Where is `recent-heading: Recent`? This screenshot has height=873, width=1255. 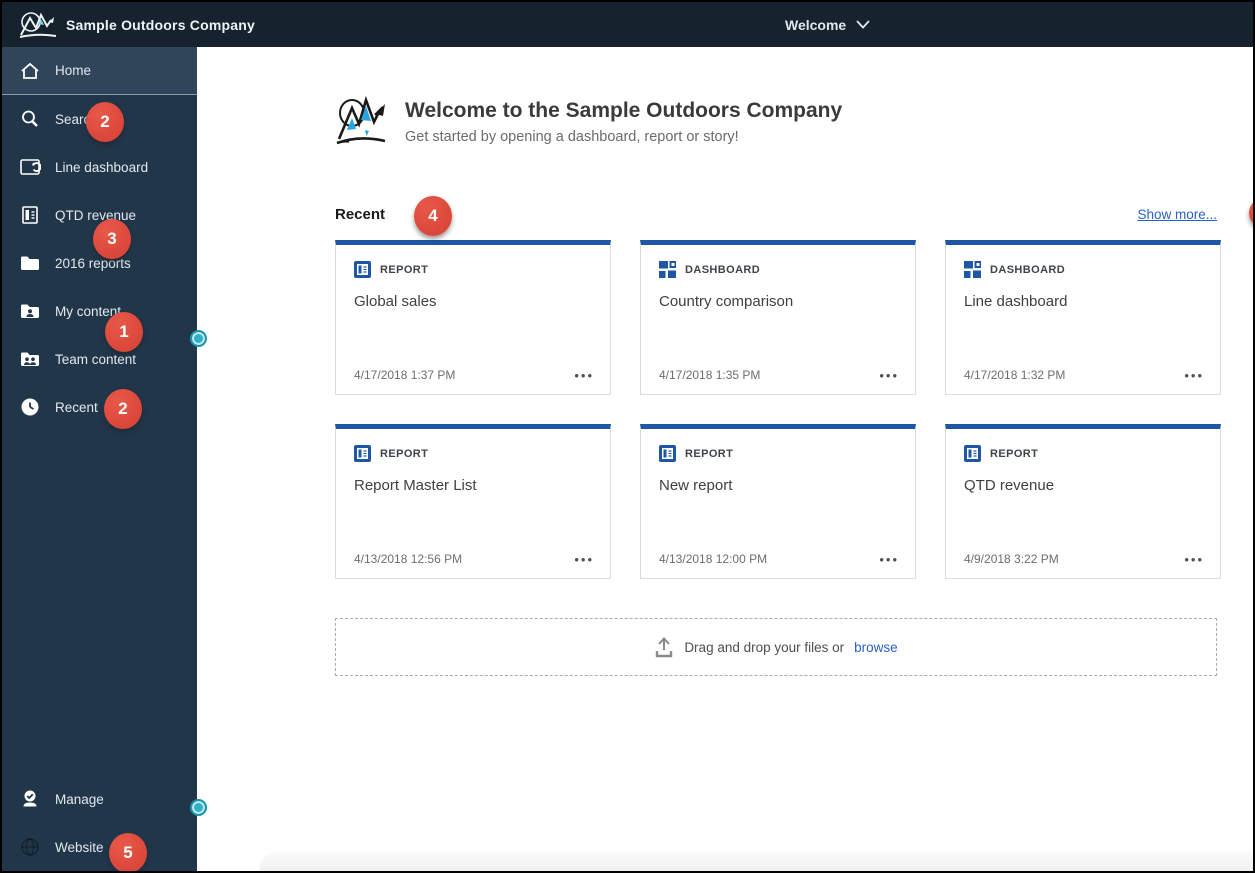
recent-heading: Recent is located at coordinates (360, 214).